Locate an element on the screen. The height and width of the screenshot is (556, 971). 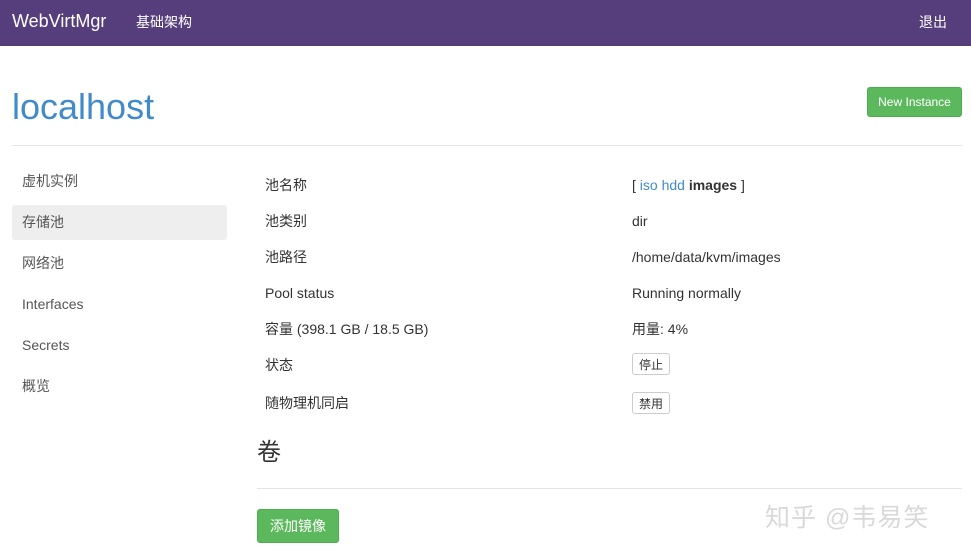
pool-name-row: 池名称 [ iso hdd images ] is located at coordinates (609, 184).